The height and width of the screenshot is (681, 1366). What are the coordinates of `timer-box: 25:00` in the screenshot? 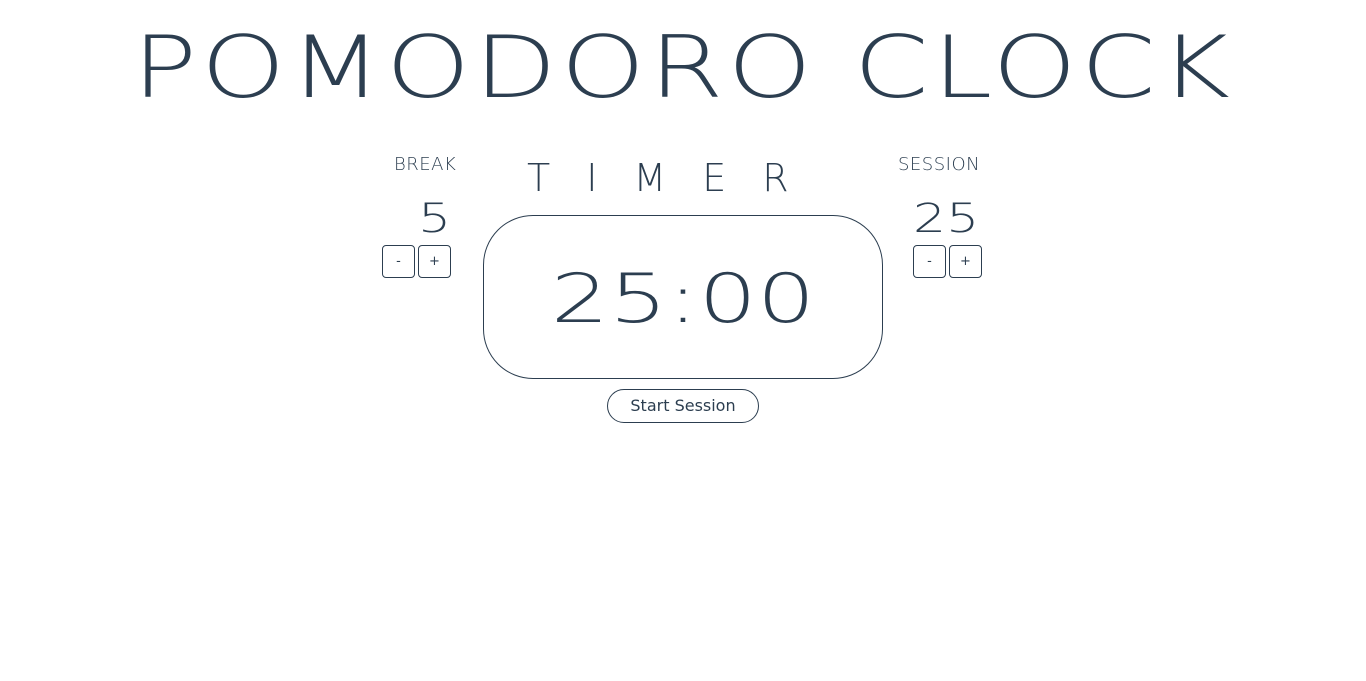 It's located at (683, 297).